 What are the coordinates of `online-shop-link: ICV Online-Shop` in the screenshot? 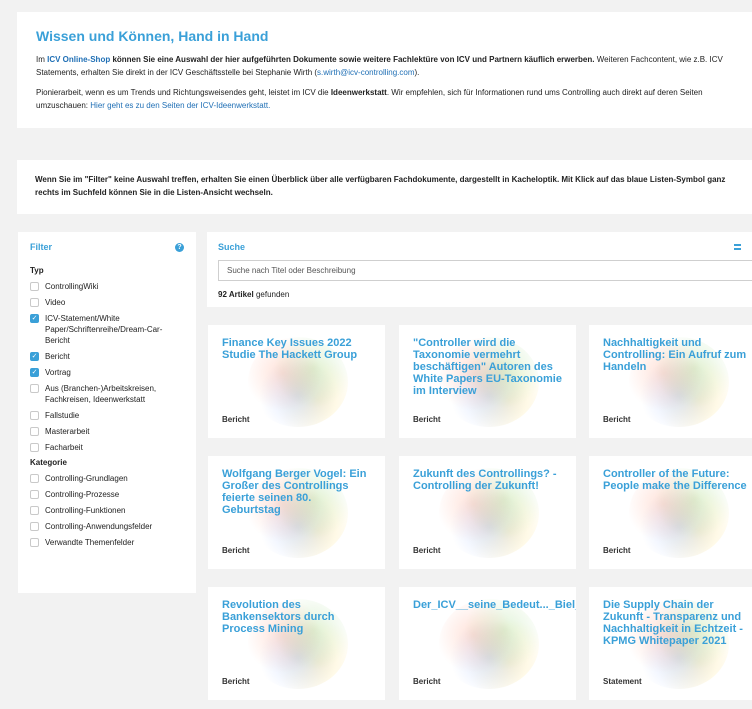 It's located at (78, 59).